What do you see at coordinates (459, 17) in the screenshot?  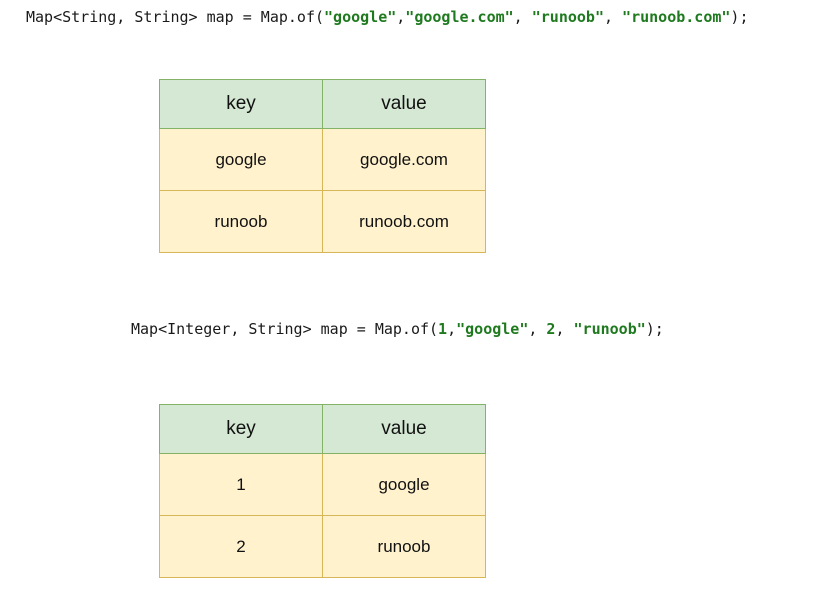 I see `string-literal: "google.com"` at bounding box center [459, 17].